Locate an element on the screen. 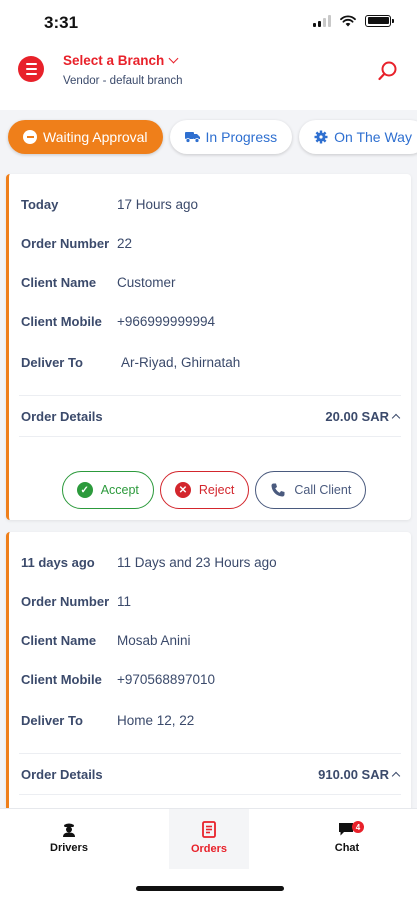  tab-label: On The Way is located at coordinates (373, 137).